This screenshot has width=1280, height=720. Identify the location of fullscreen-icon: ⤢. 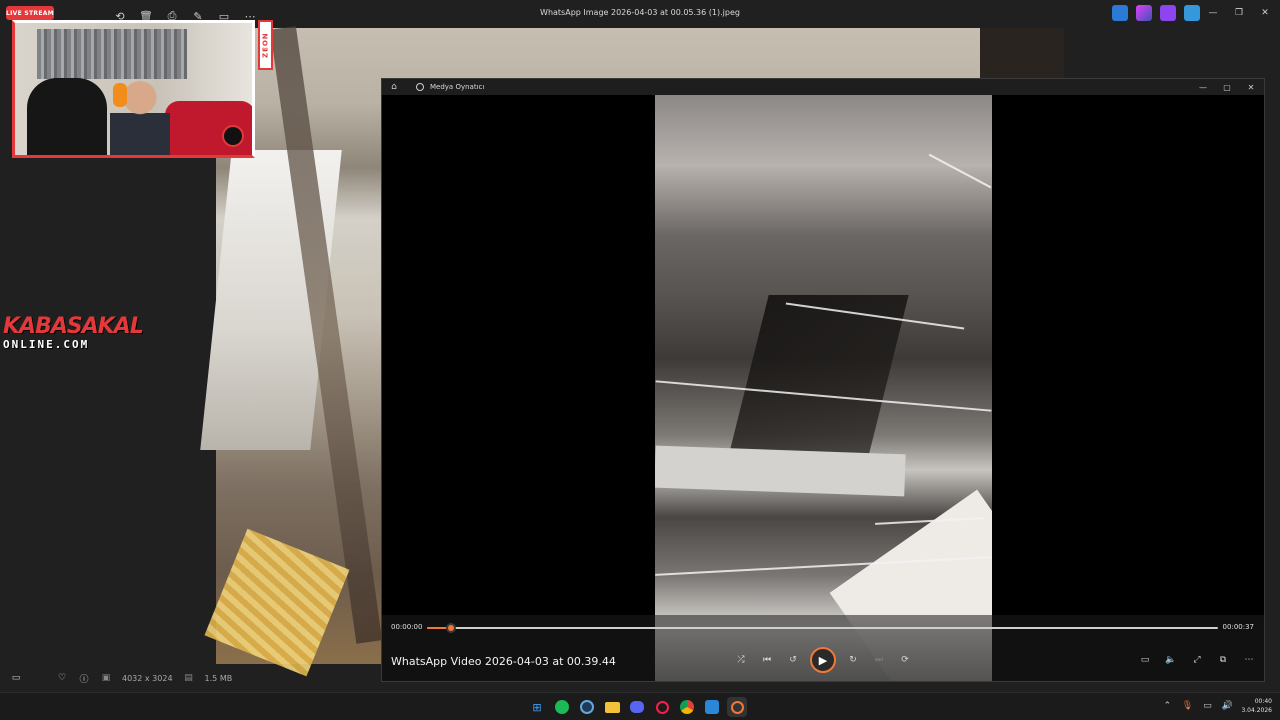
(1197, 660).